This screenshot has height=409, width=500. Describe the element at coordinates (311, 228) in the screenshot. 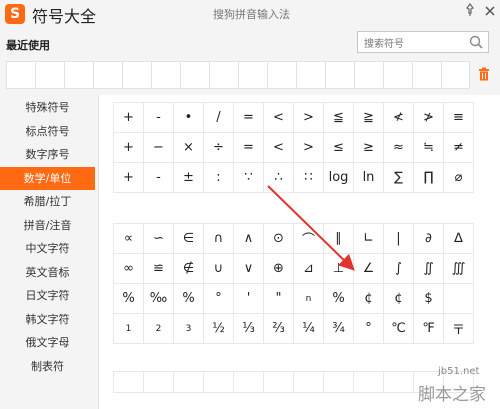

I see `annotation-arrow` at that location.